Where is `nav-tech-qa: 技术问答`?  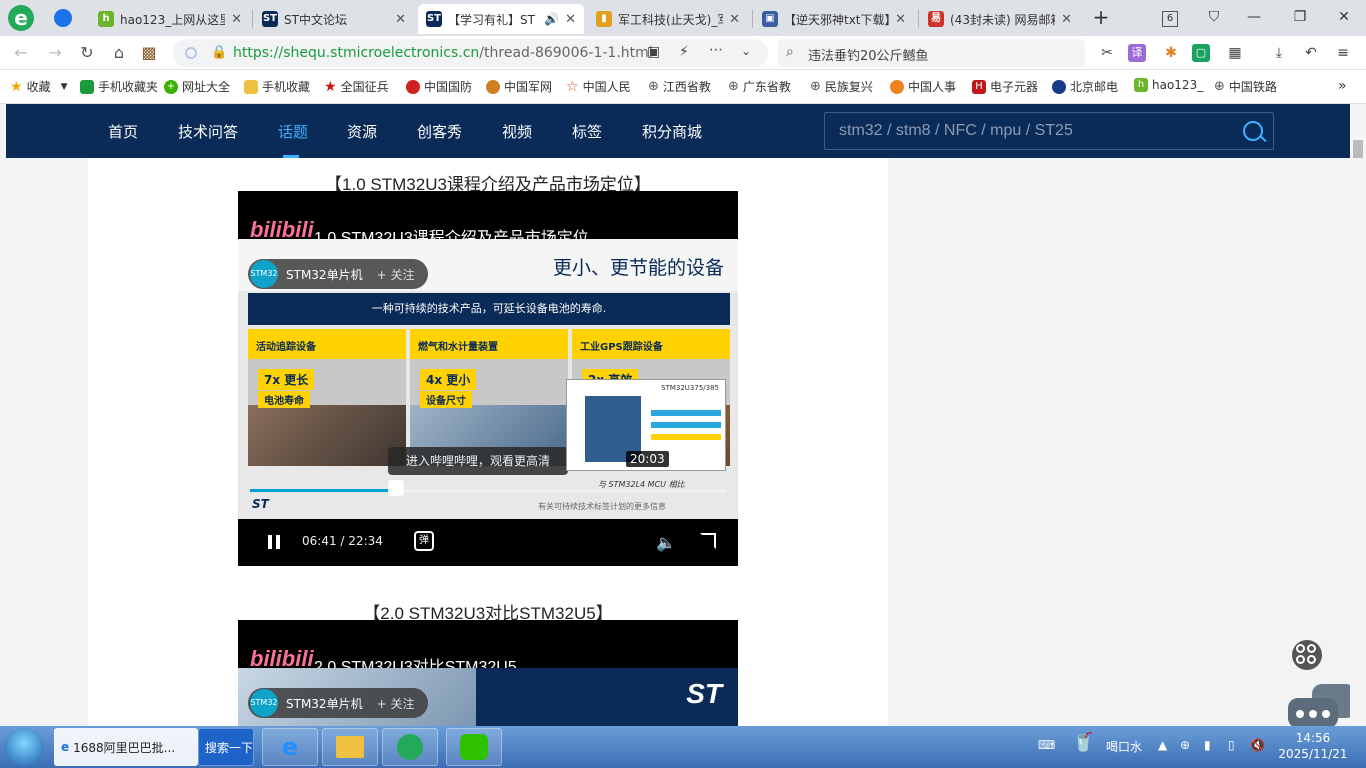 nav-tech-qa: 技术问答 is located at coordinates (208, 131).